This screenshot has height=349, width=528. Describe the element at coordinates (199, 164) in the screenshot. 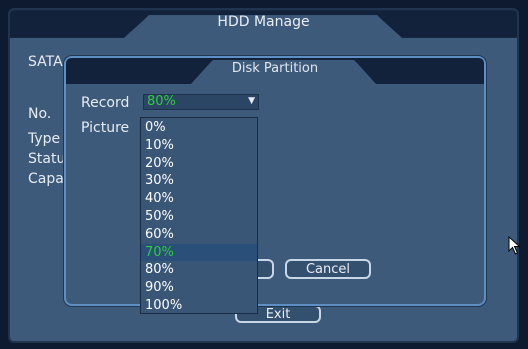

I see `dropdown-option: 20%` at that location.